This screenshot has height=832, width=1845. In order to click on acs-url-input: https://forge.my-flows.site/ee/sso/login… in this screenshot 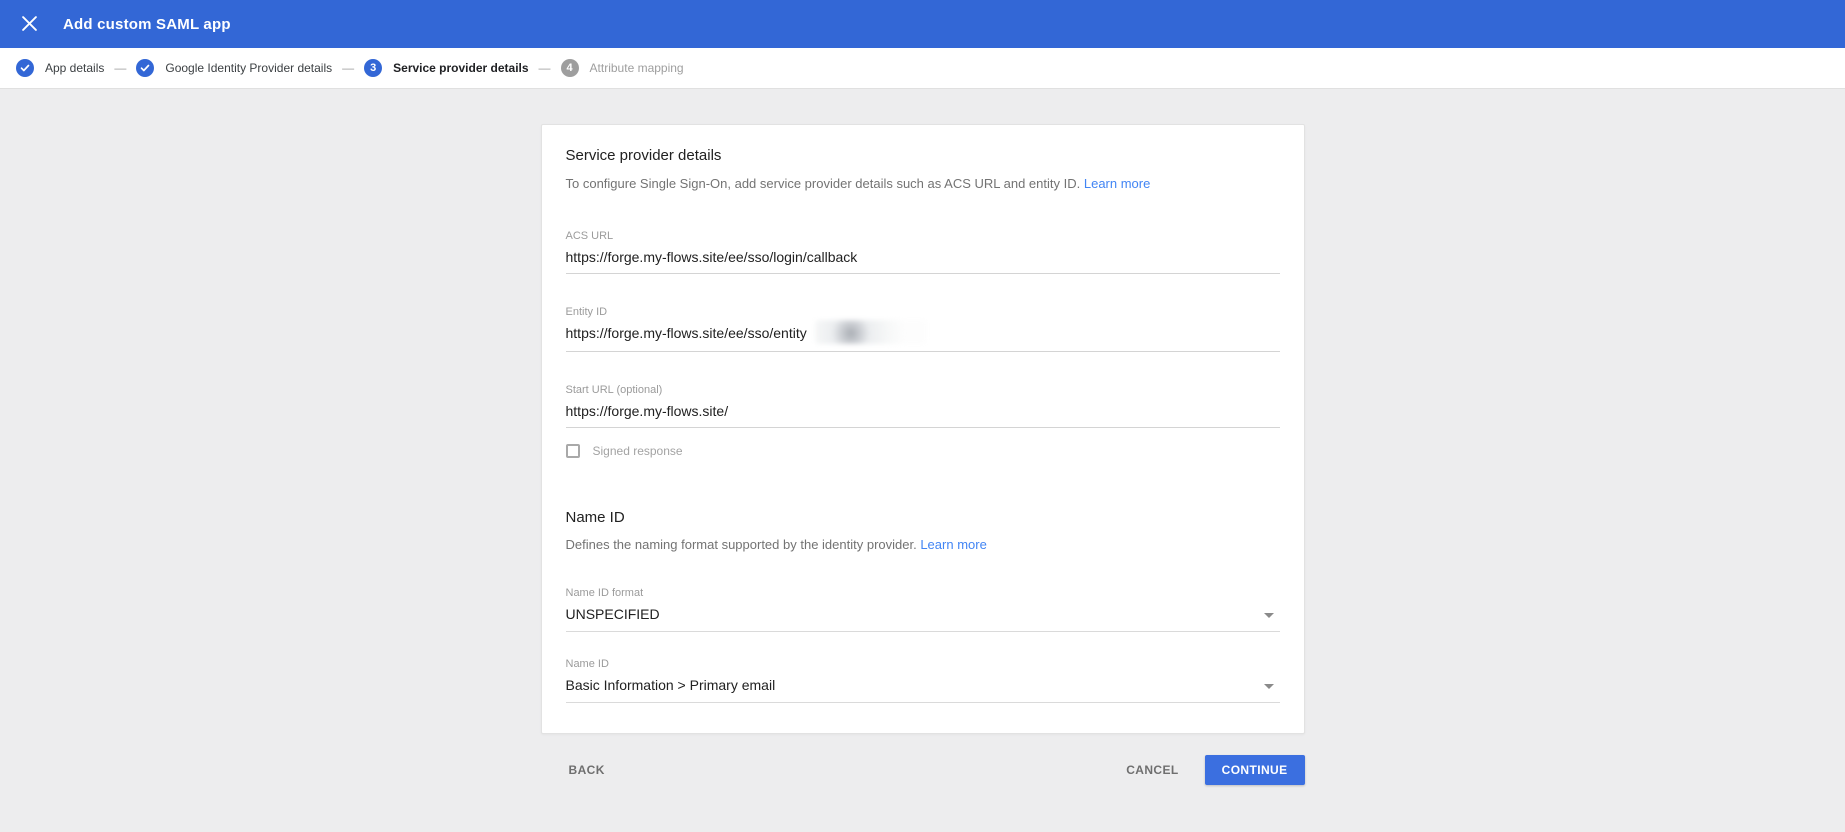, I will do `click(923, 257)`.